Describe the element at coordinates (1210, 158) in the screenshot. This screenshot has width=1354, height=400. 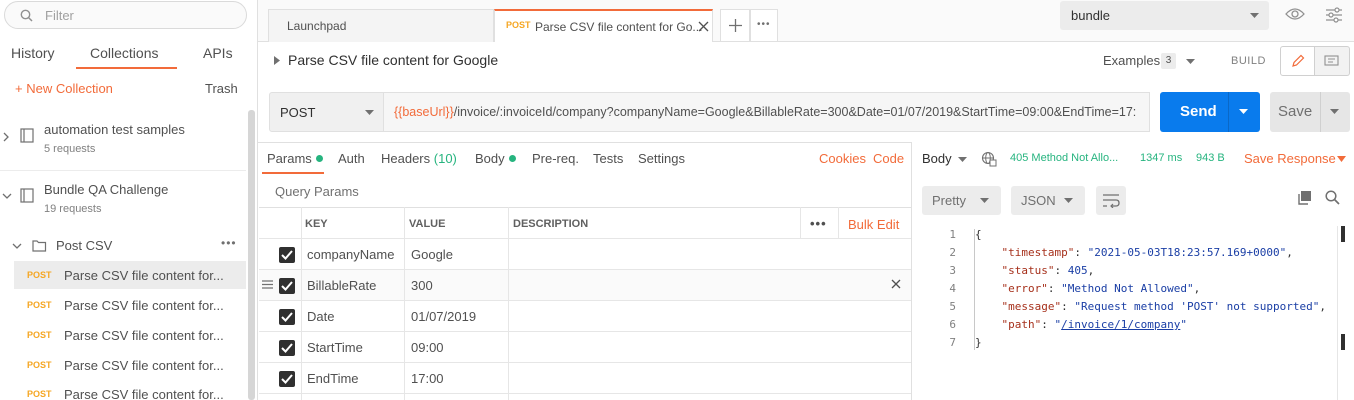
I see `response-size: 943 B` at that location.